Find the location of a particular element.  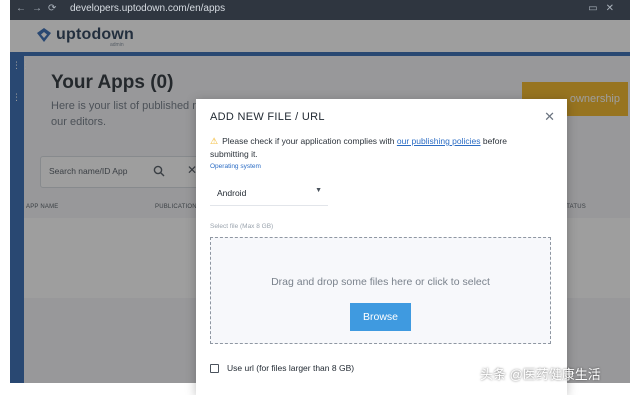

chevron-down-icon: ▼ is located at coordinates (318, 190).